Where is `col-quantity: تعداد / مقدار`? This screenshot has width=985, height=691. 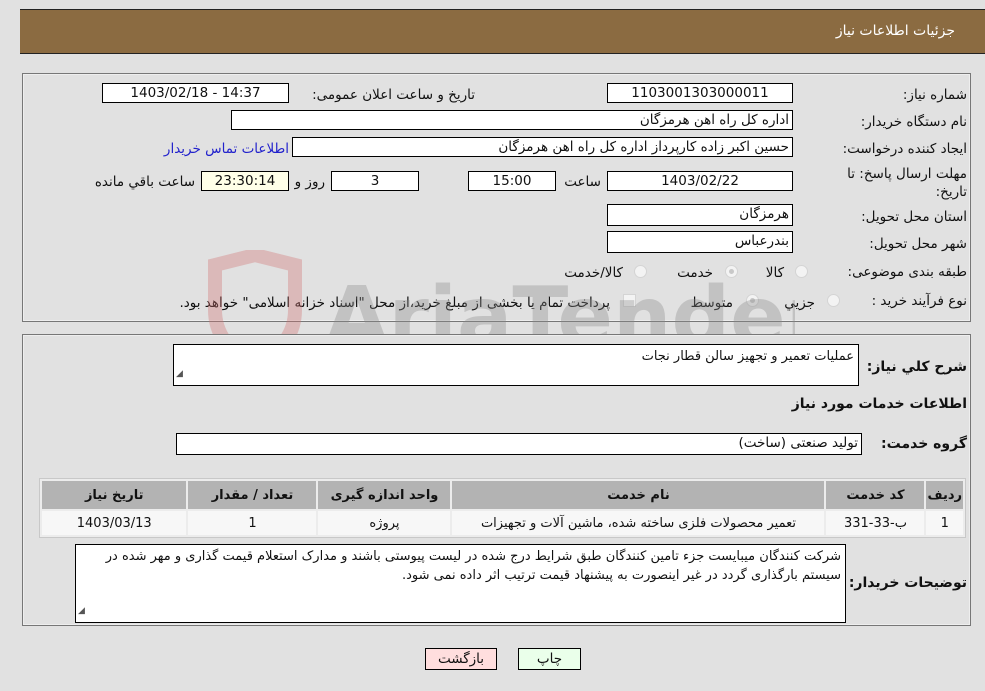
col-quantity: تعداد / مقدار is located at coordinates (252, 495).